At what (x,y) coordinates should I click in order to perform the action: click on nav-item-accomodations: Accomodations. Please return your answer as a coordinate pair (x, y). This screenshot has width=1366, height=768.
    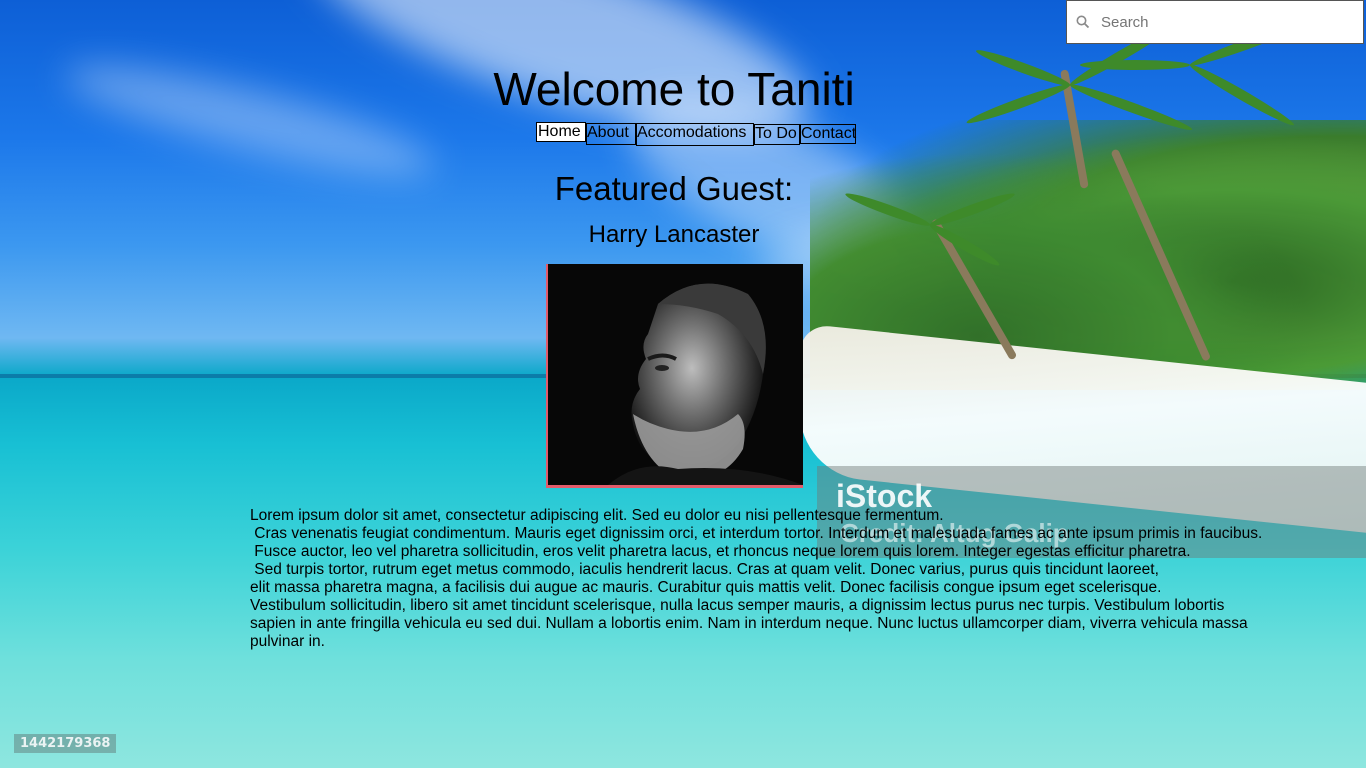
    Looking at the image, I should click on (695, 134).